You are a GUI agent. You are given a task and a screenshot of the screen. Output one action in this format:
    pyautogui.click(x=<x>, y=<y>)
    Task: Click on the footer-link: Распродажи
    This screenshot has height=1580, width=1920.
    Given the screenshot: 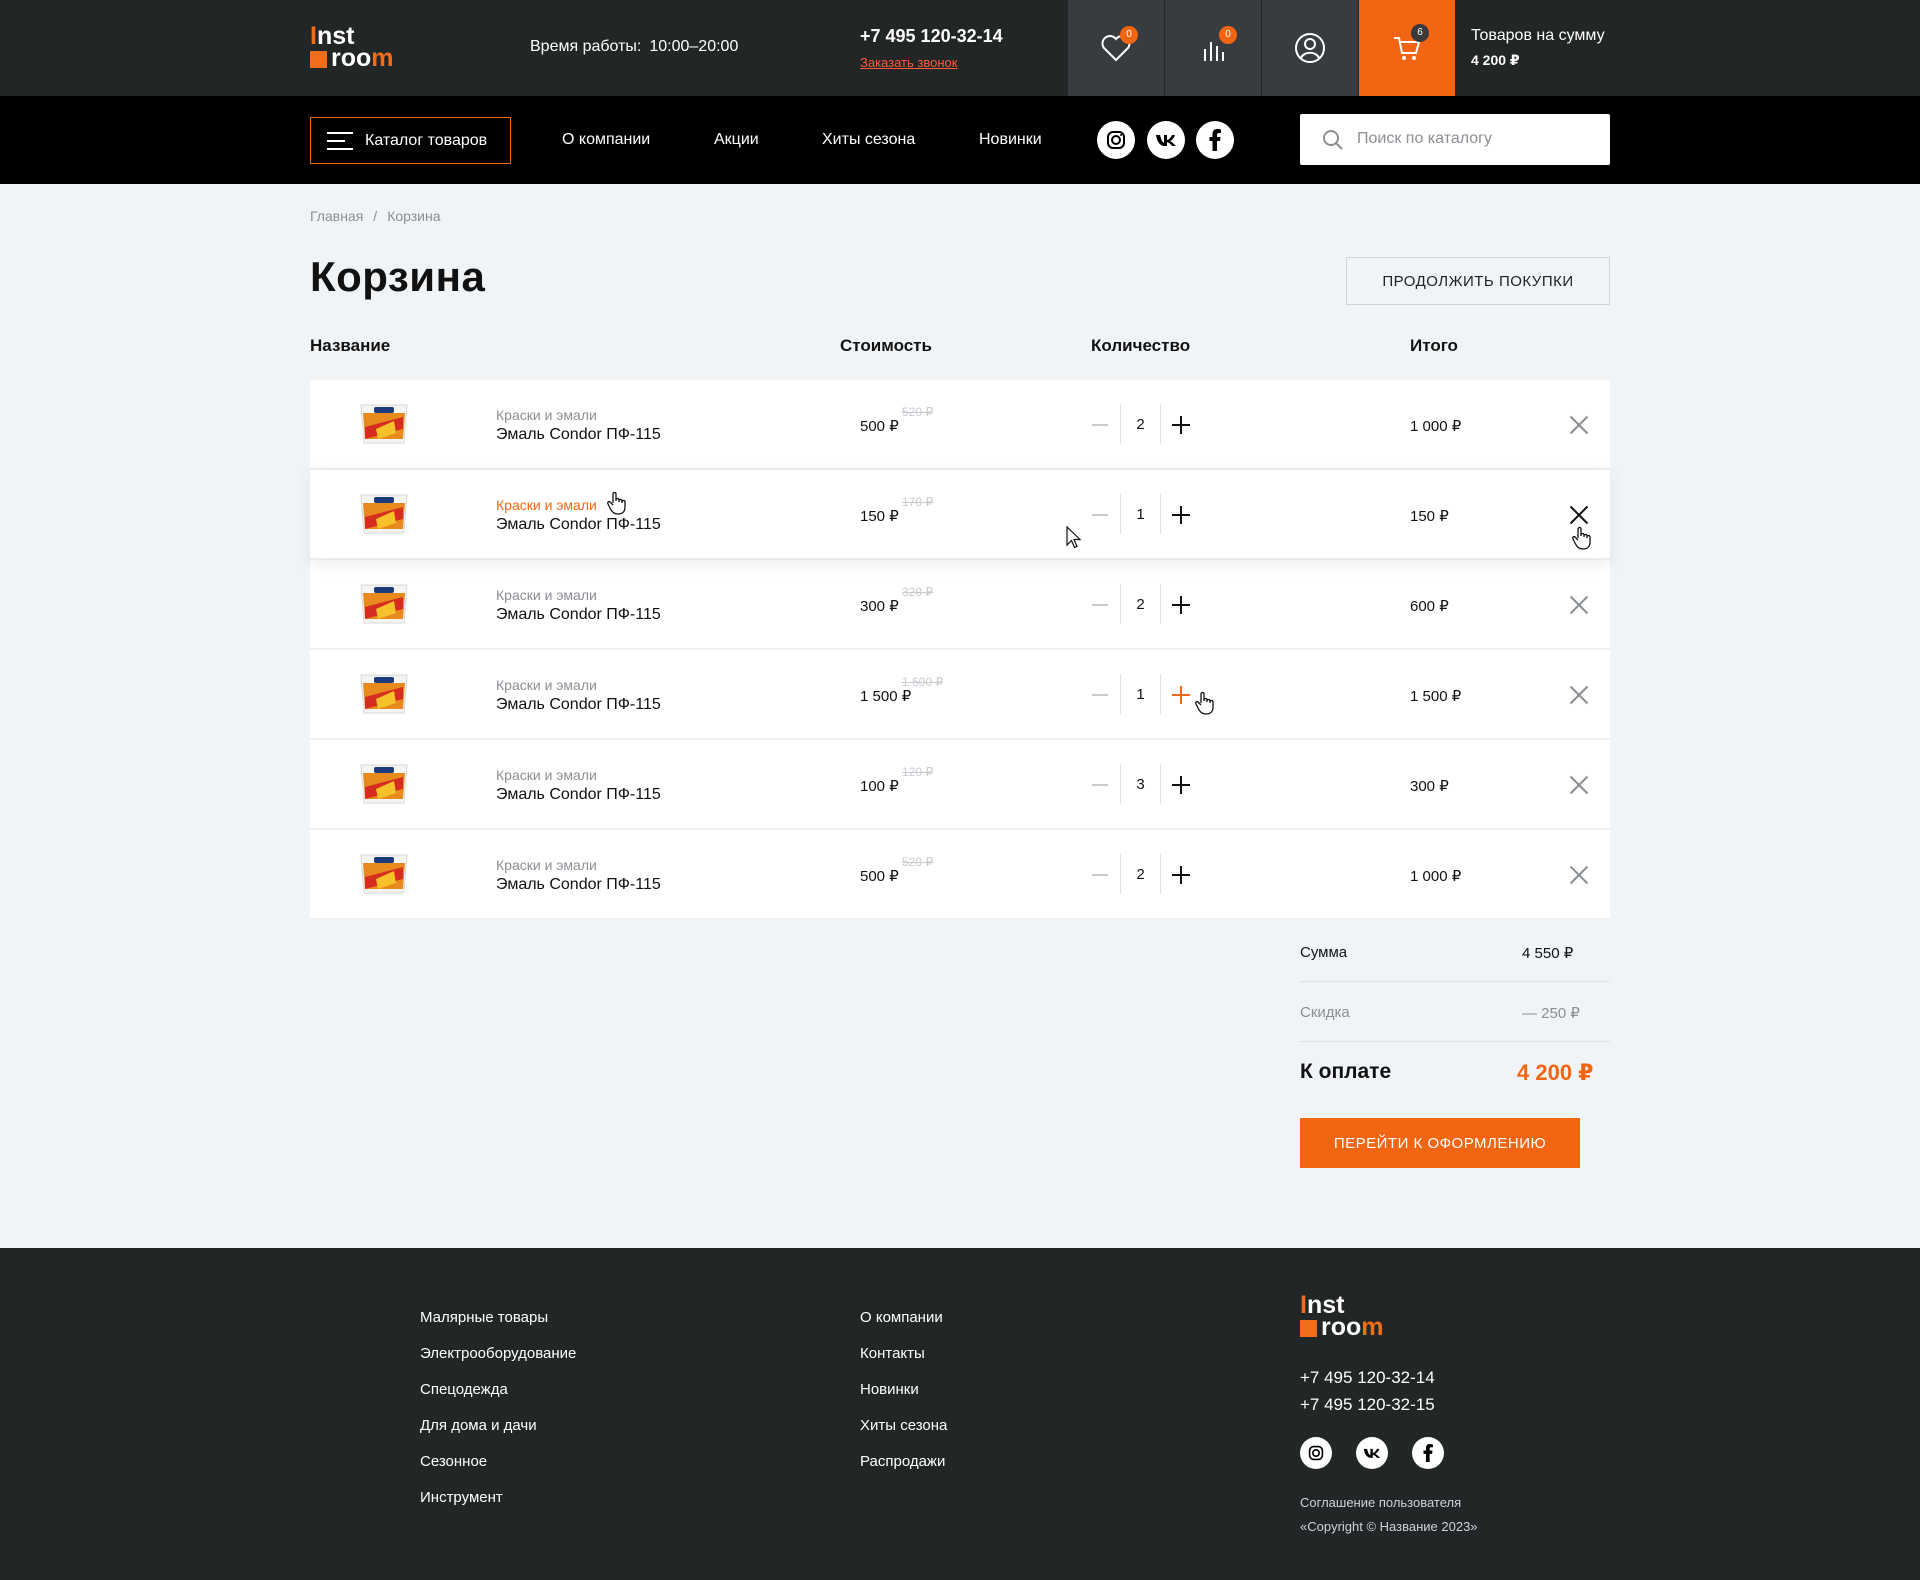 What is the action you would take?
    pyautogui.click(x=902, y=1461)
    